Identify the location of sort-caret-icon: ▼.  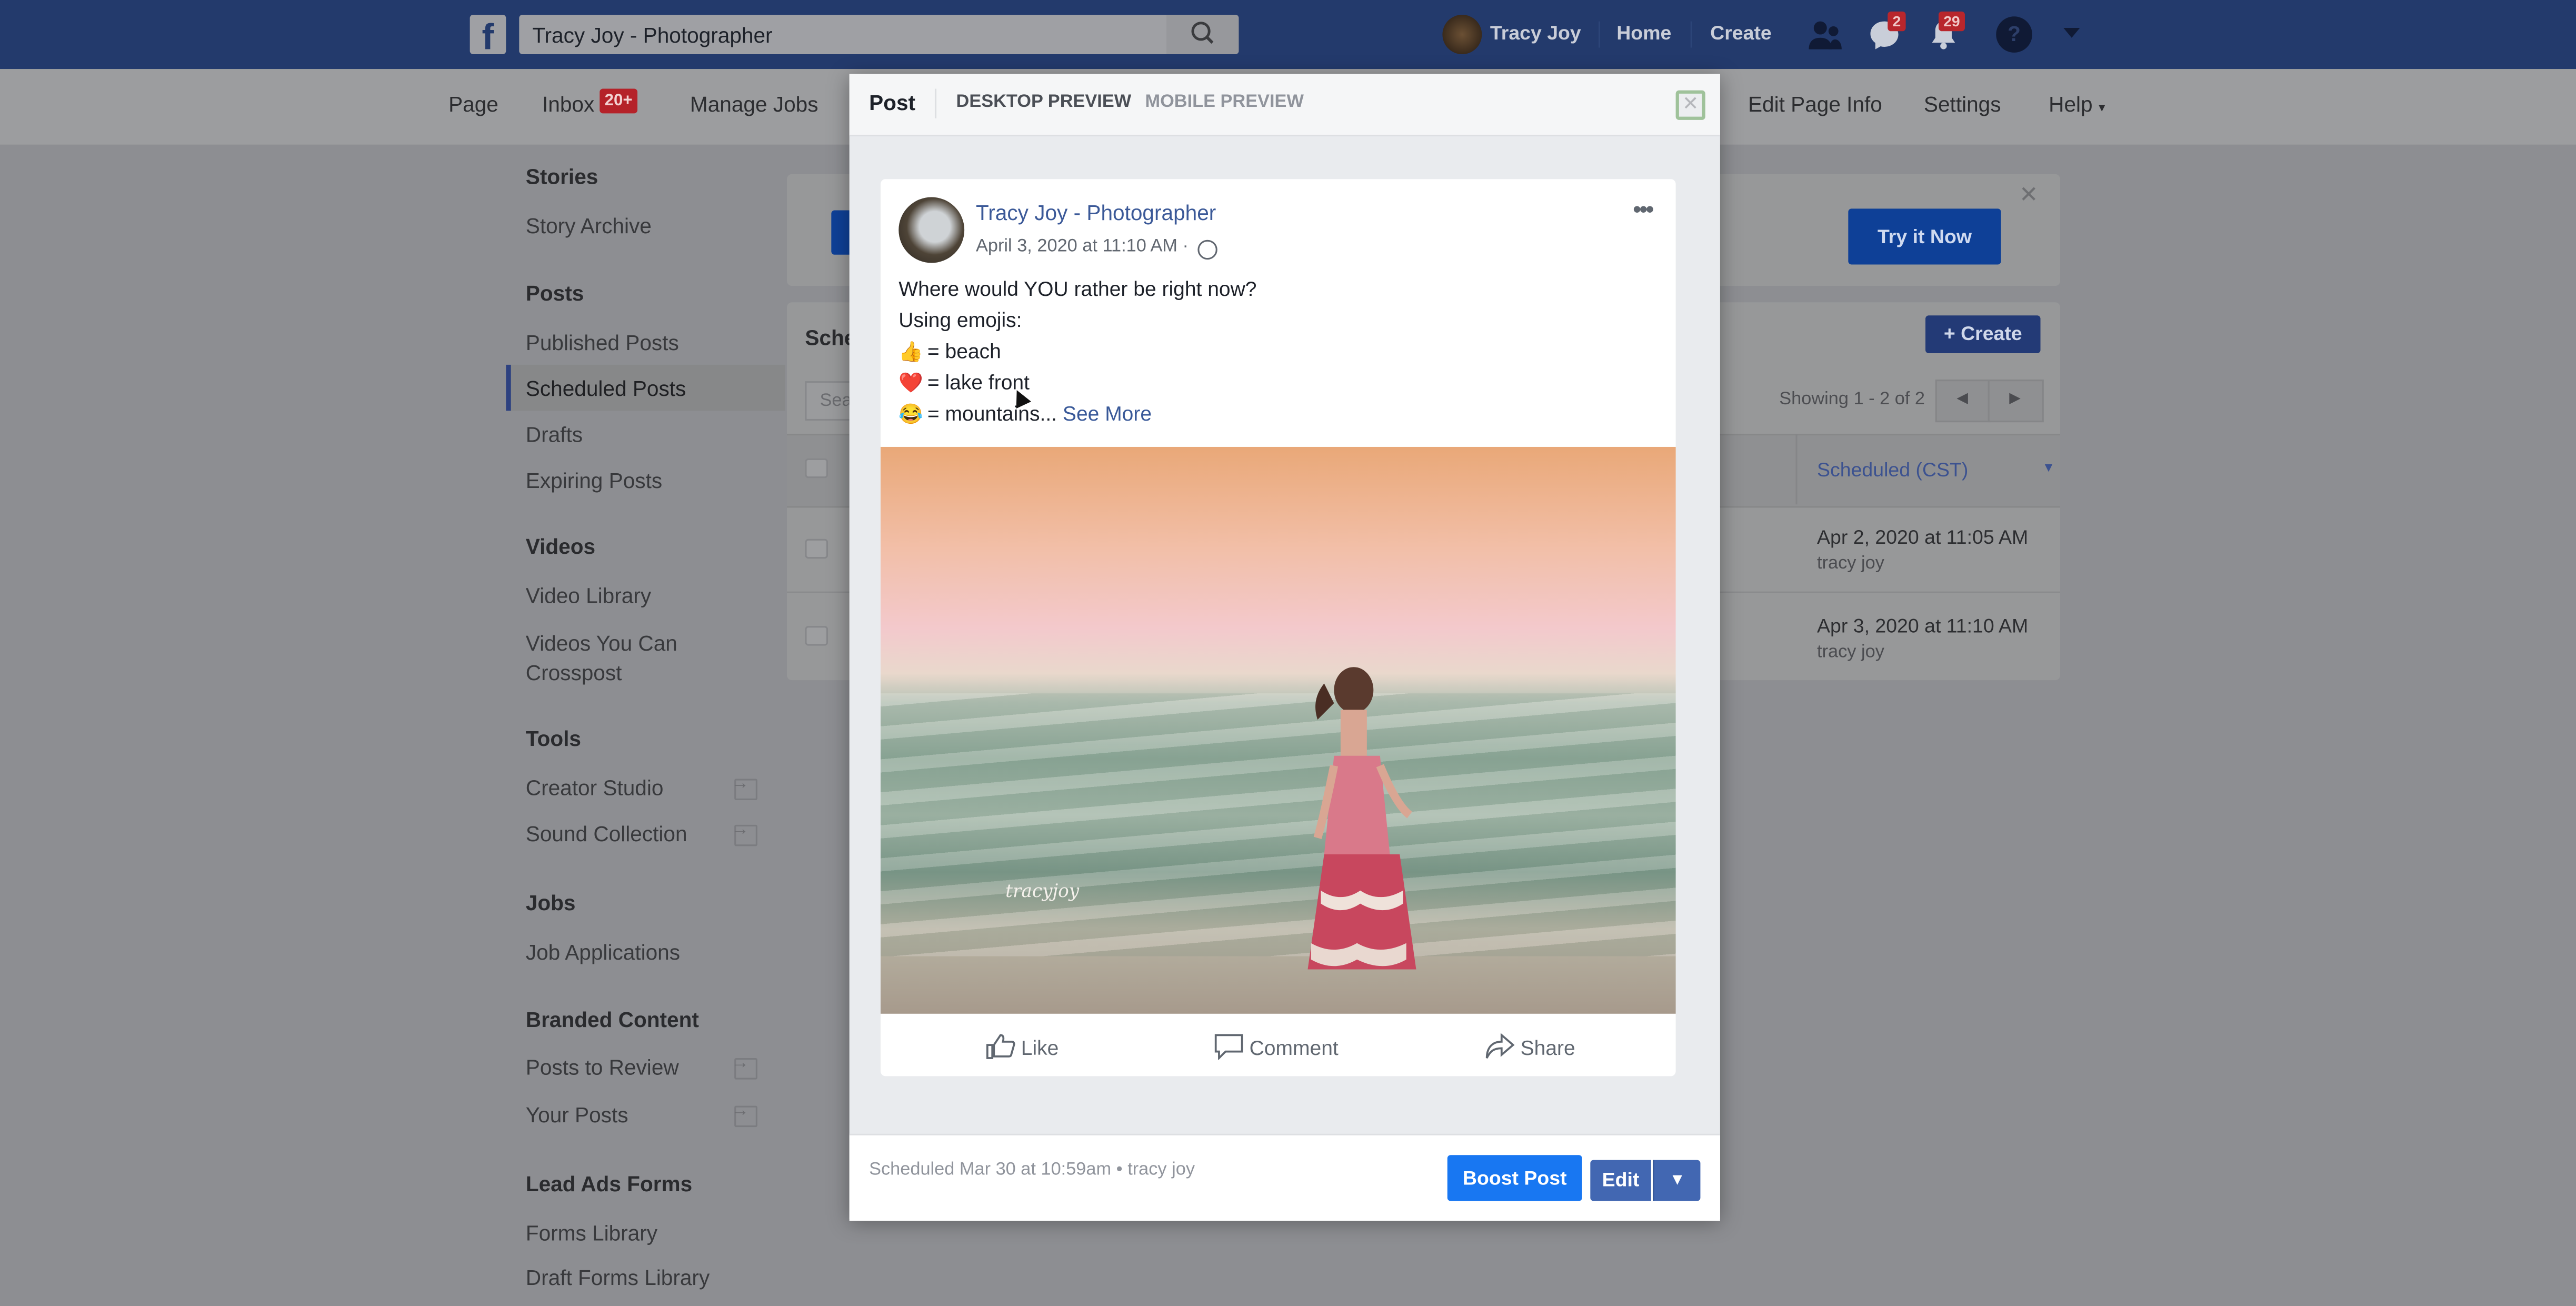
(2048, 467).